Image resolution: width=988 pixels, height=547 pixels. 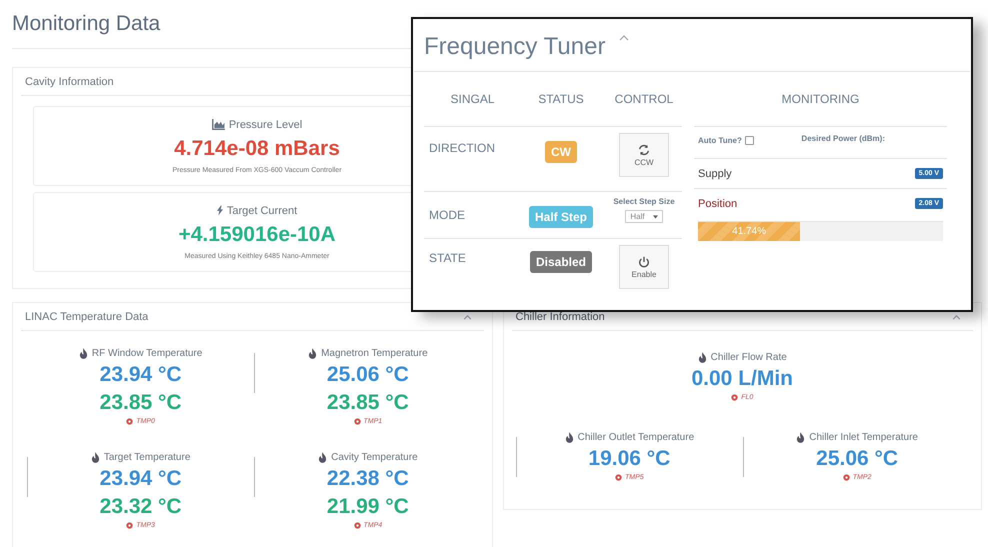 I want to click on column-header: CONTROL, so click(x=644, y=98).